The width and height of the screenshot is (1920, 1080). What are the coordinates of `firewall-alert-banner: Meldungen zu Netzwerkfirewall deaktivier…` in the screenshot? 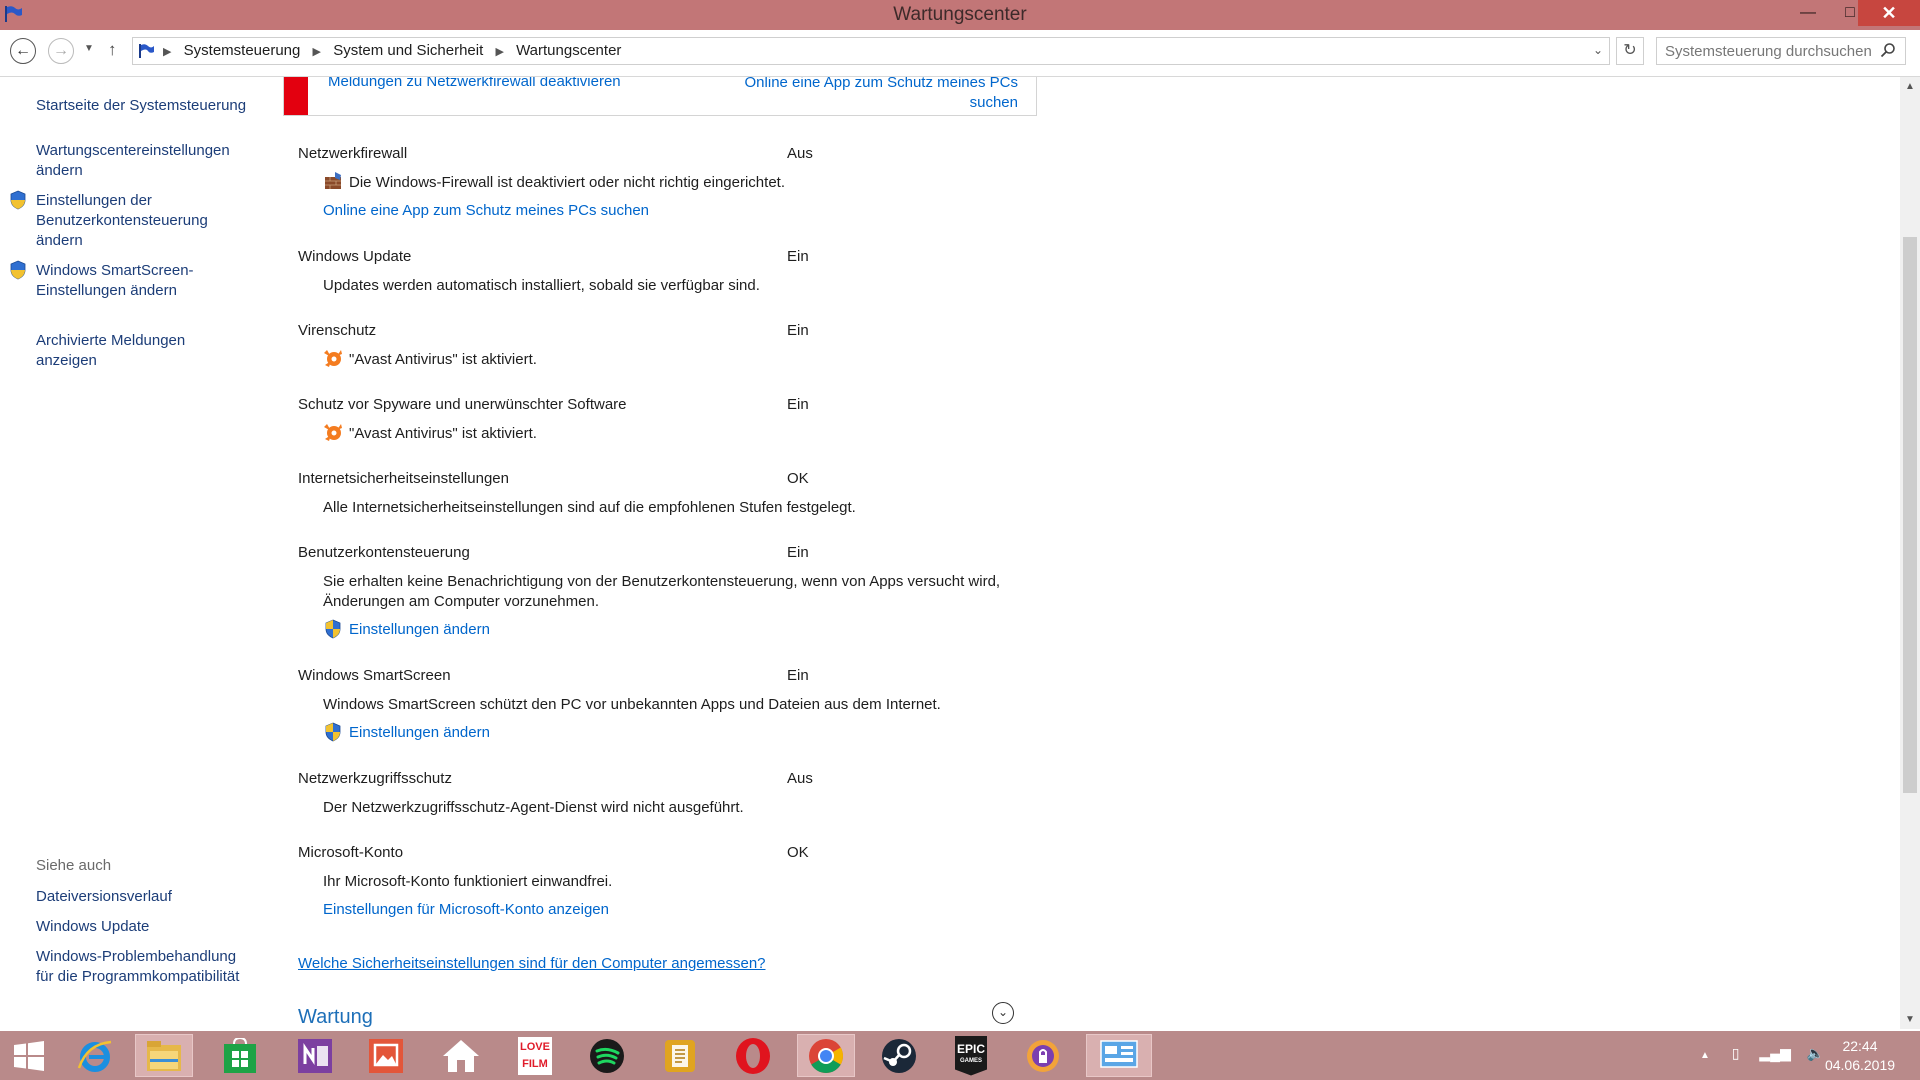 It's located at (660, 96).